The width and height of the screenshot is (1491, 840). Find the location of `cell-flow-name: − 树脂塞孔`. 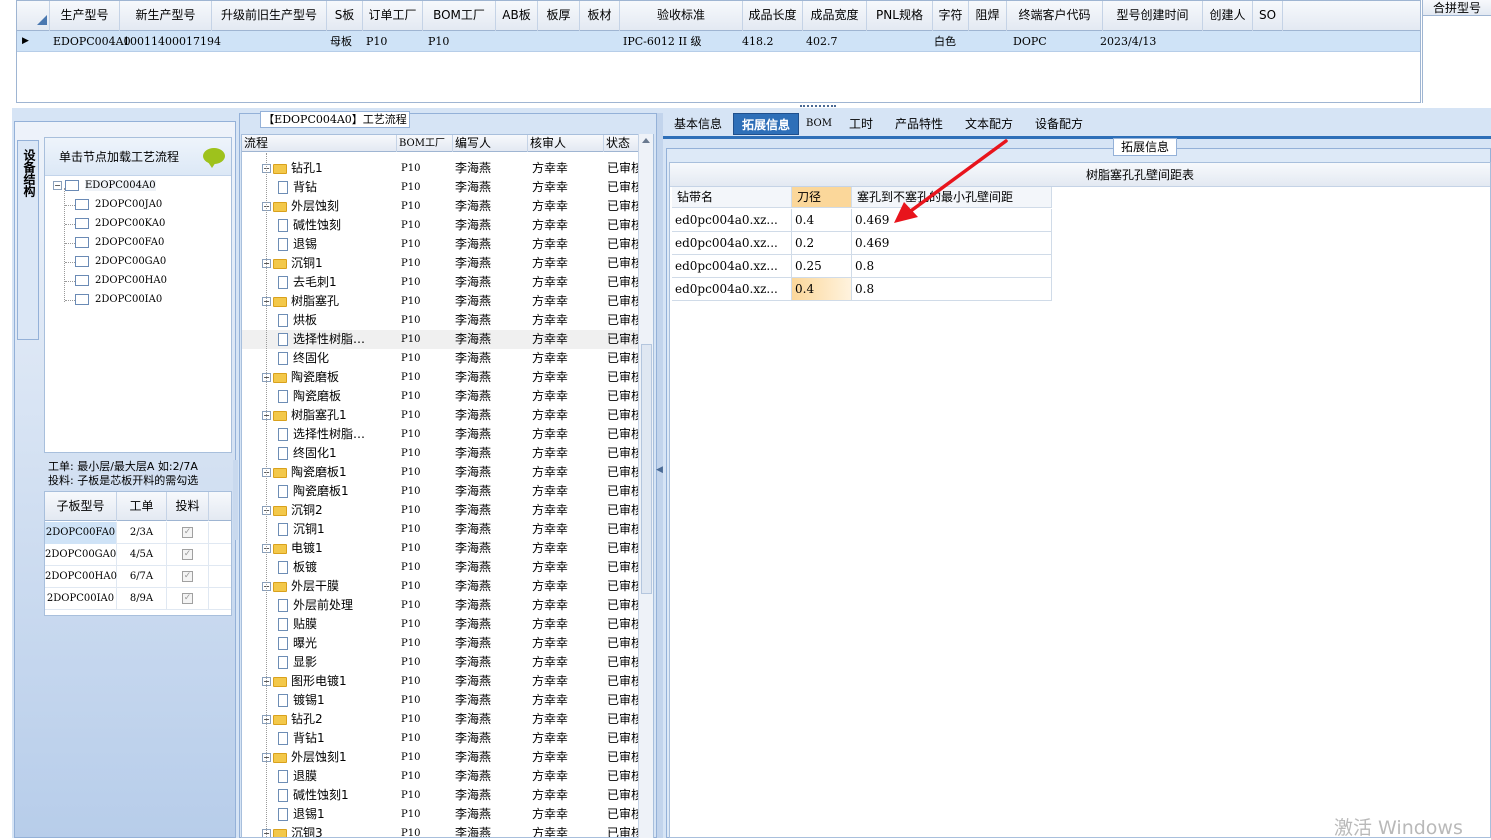

cell-flow-name: − 树脂塞孔 is located at coordinates (329, 301).